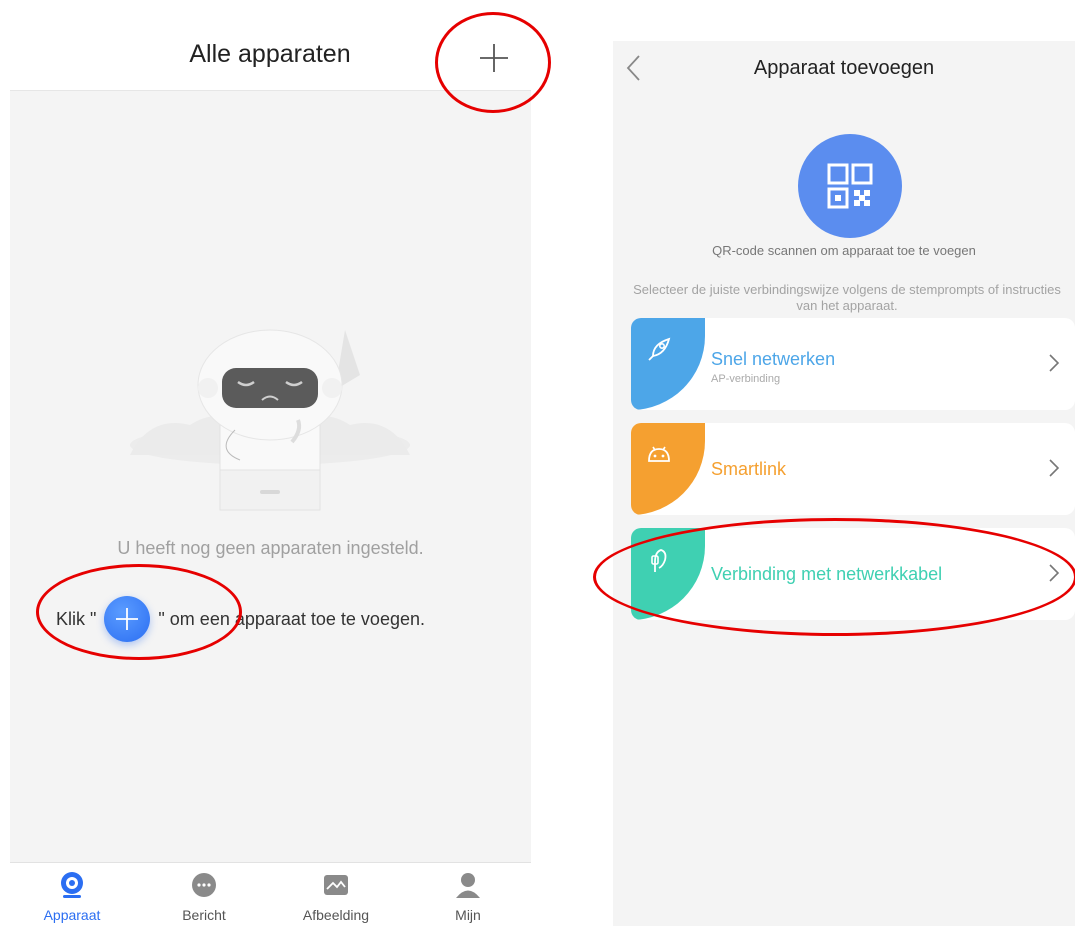 The image size is (1075, 927). I want to click on page-title: Apparaat toevoegen, so click(844, 68).